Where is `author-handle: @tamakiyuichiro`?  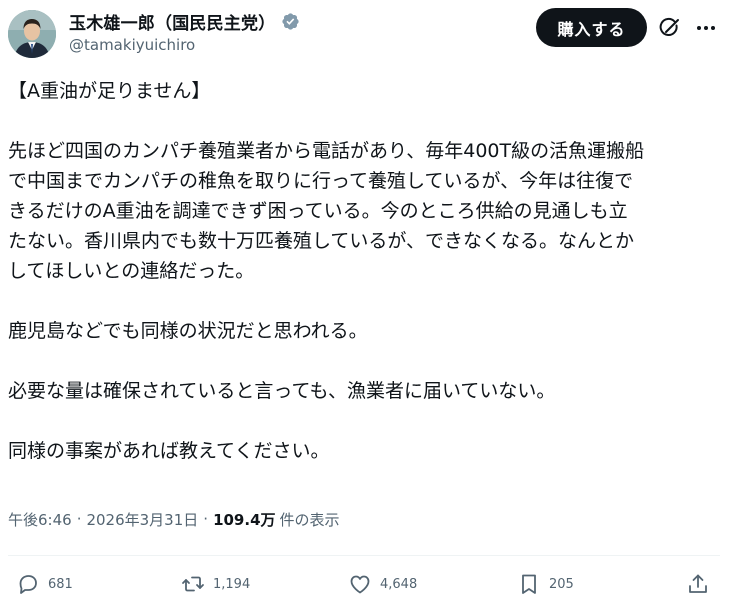 author-handle: @tamakiyuichiro is located at coordinates (249, 45).